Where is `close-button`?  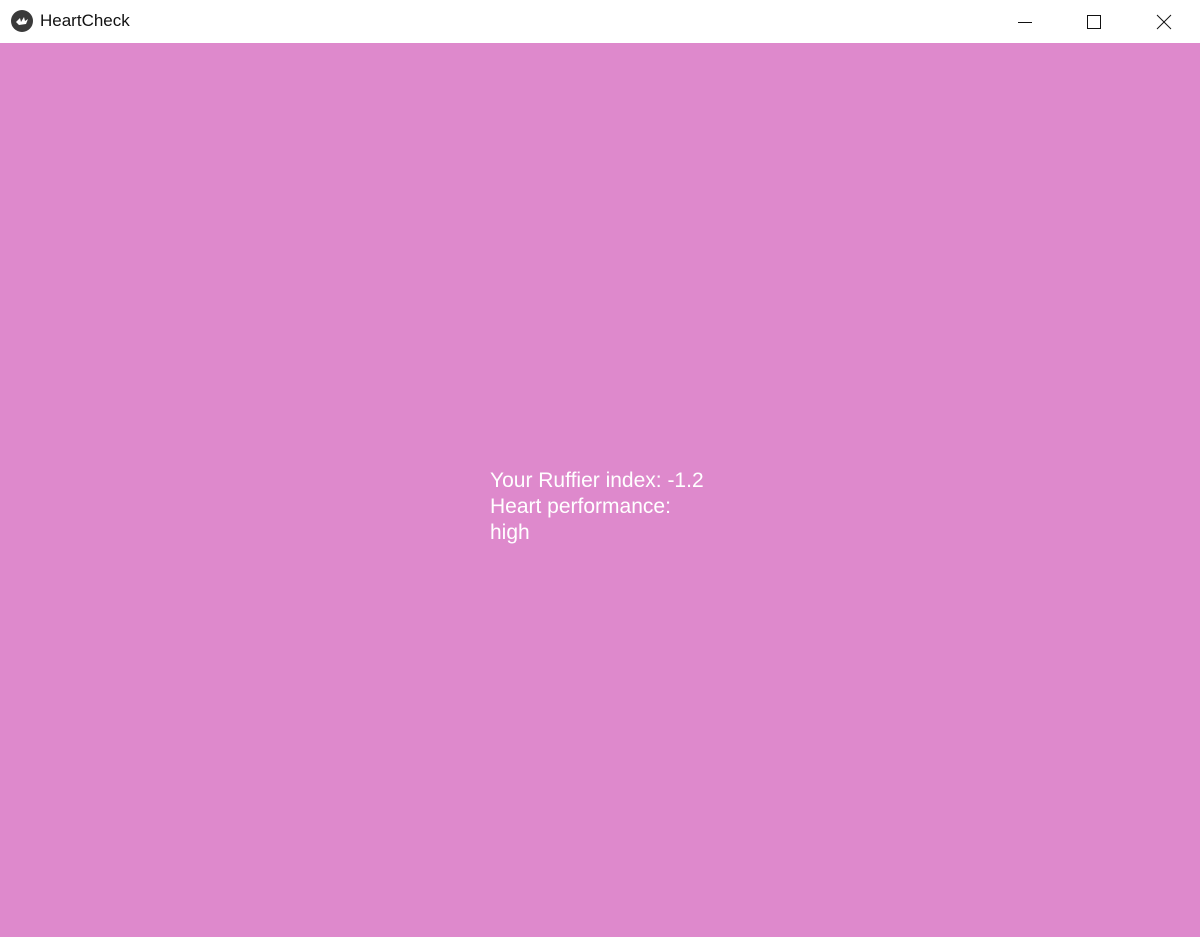
close-button is located at coordinates (1164, 21).